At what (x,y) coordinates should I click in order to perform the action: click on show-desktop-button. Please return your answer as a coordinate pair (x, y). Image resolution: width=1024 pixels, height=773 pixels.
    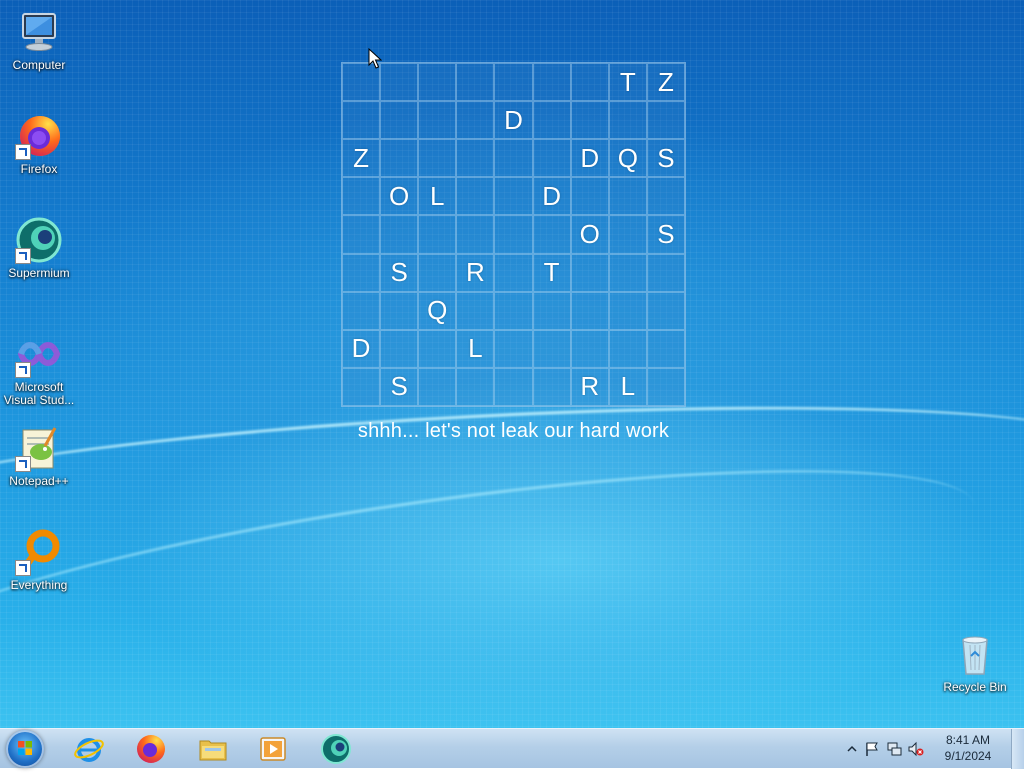
    Looking at the image, I should click on (1017, 749).